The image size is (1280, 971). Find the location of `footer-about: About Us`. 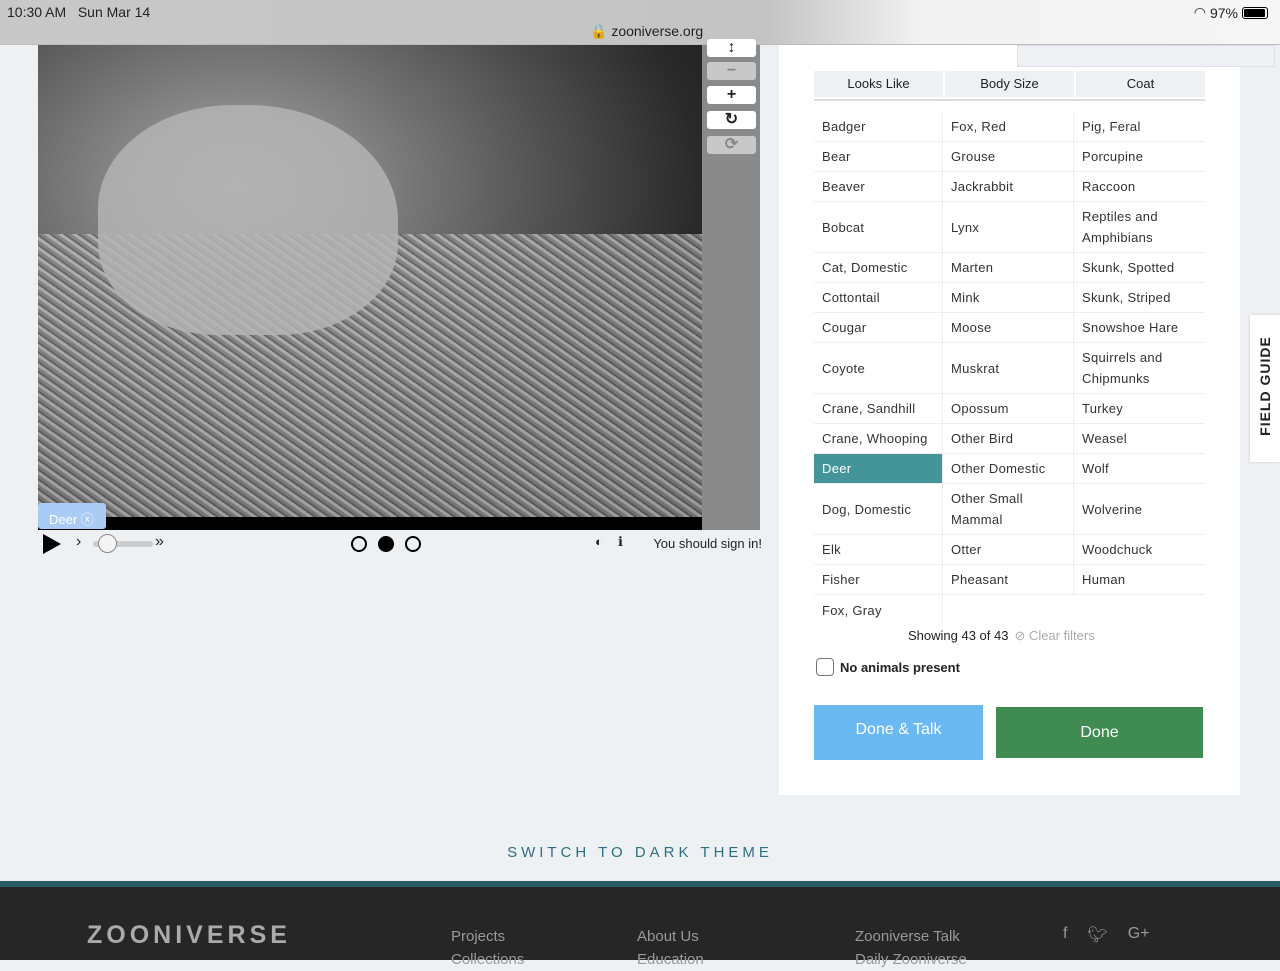

footer-about: About Us is located at coordinates (670, 936).